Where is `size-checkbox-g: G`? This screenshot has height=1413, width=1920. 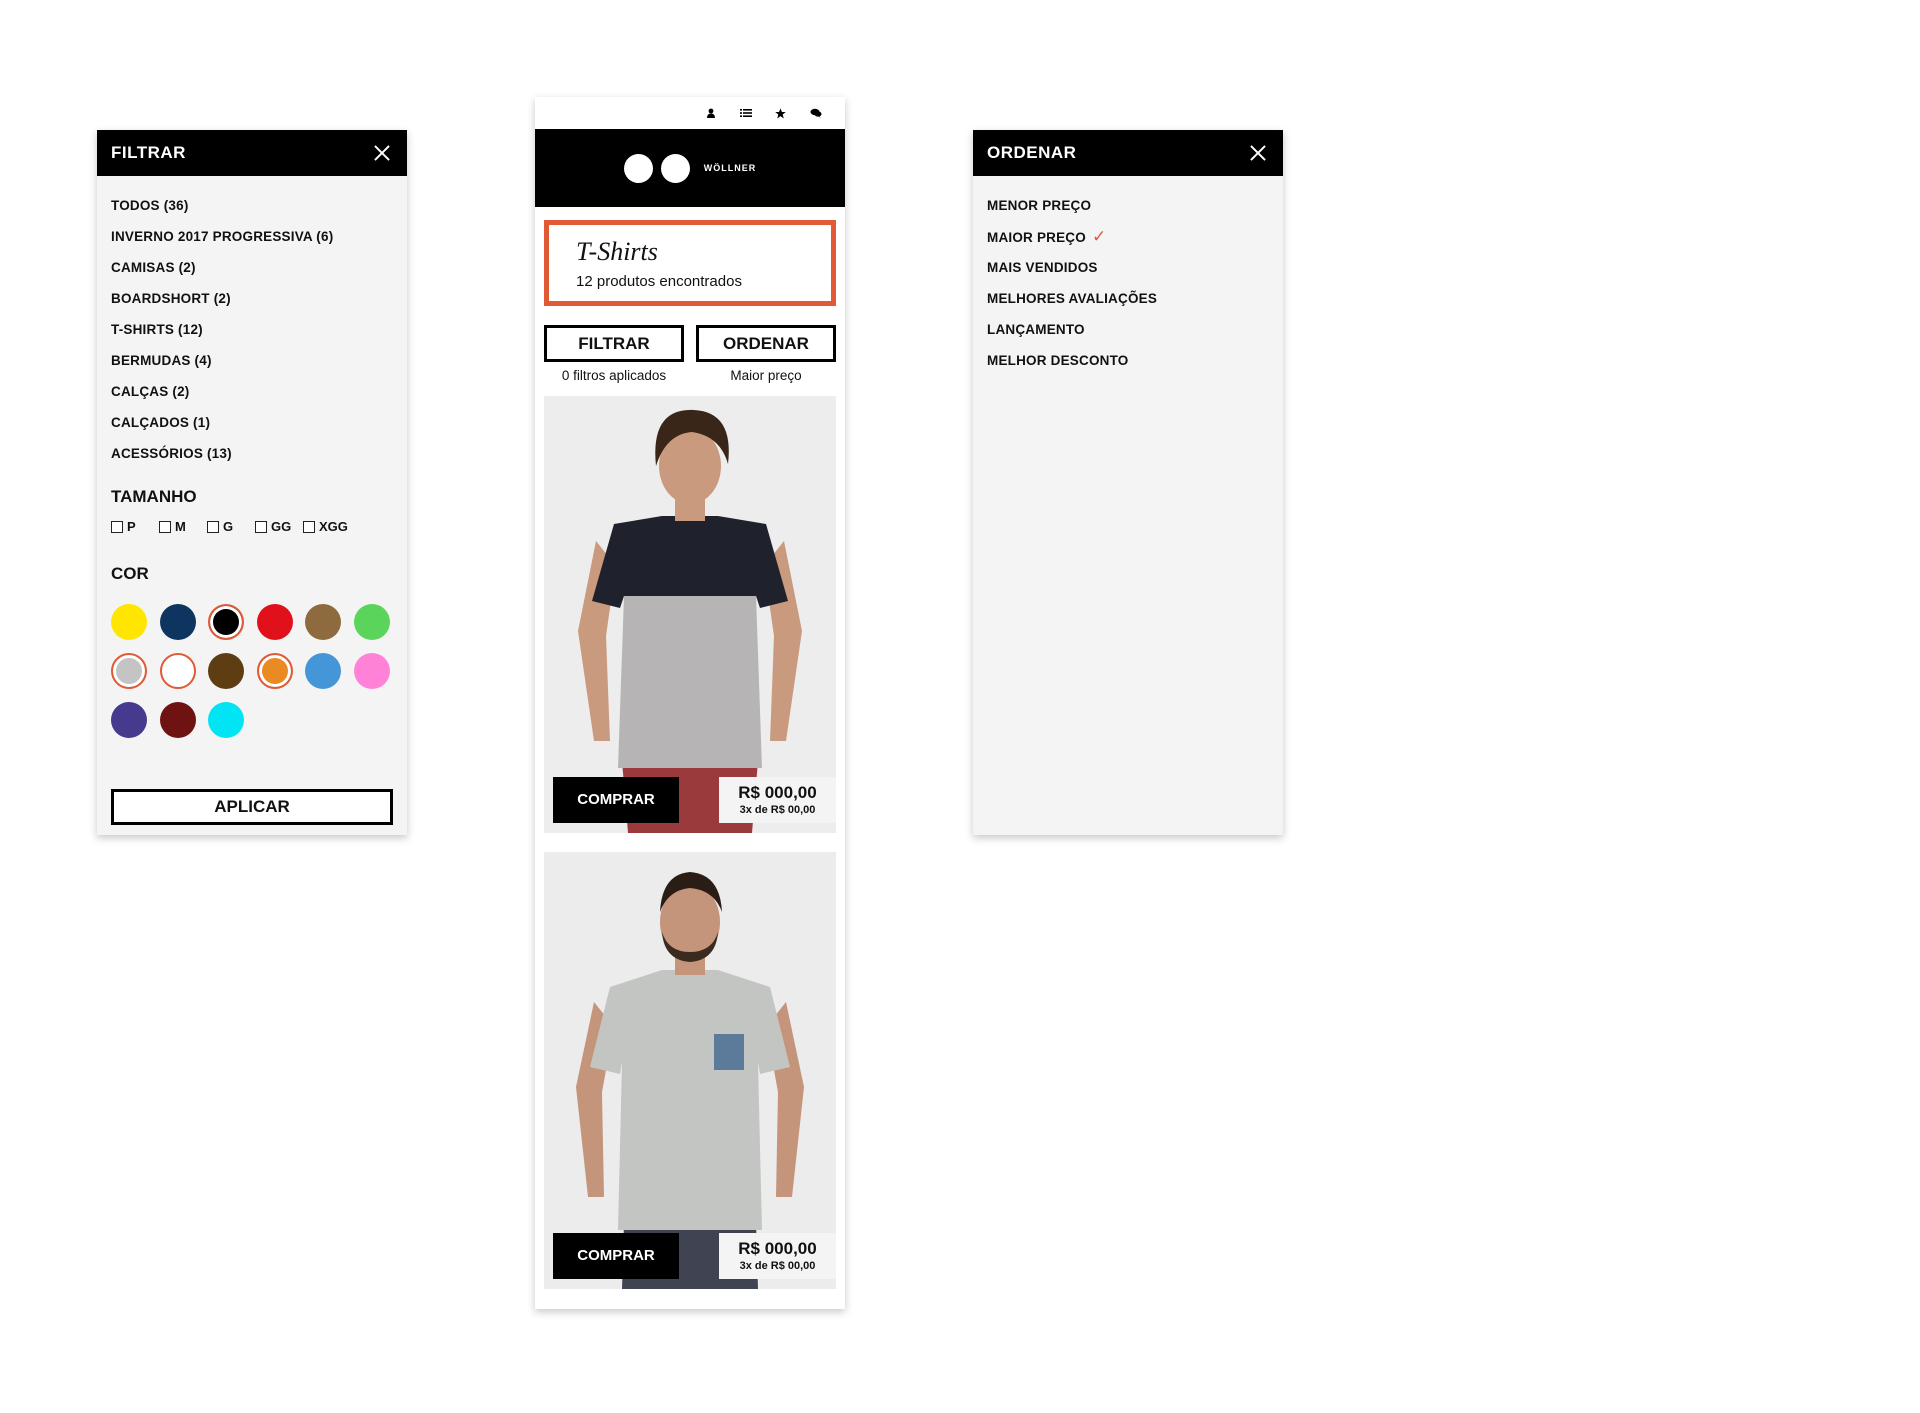
size-checkbox-g: G is located at coordinates (226, 526).